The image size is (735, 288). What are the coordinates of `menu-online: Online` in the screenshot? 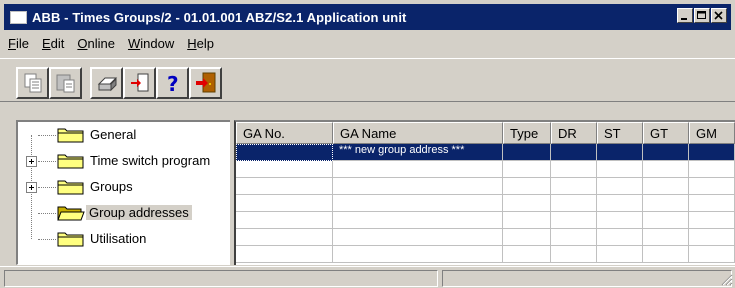 It's located at (96, 45).